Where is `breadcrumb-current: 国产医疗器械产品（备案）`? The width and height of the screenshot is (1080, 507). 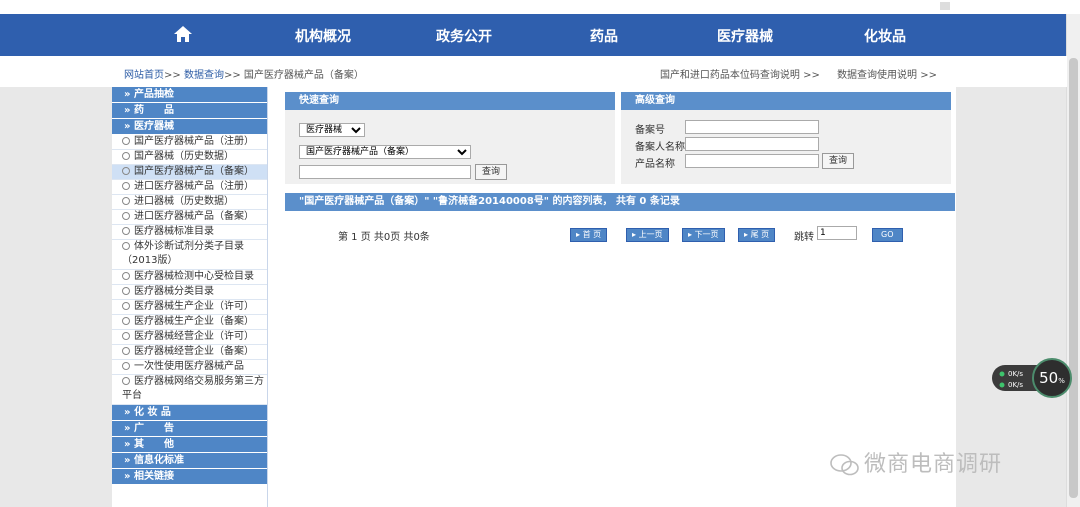 breadcrumb-current: 国产医疗器械产品（备案） is located at coordinates (303, 75).